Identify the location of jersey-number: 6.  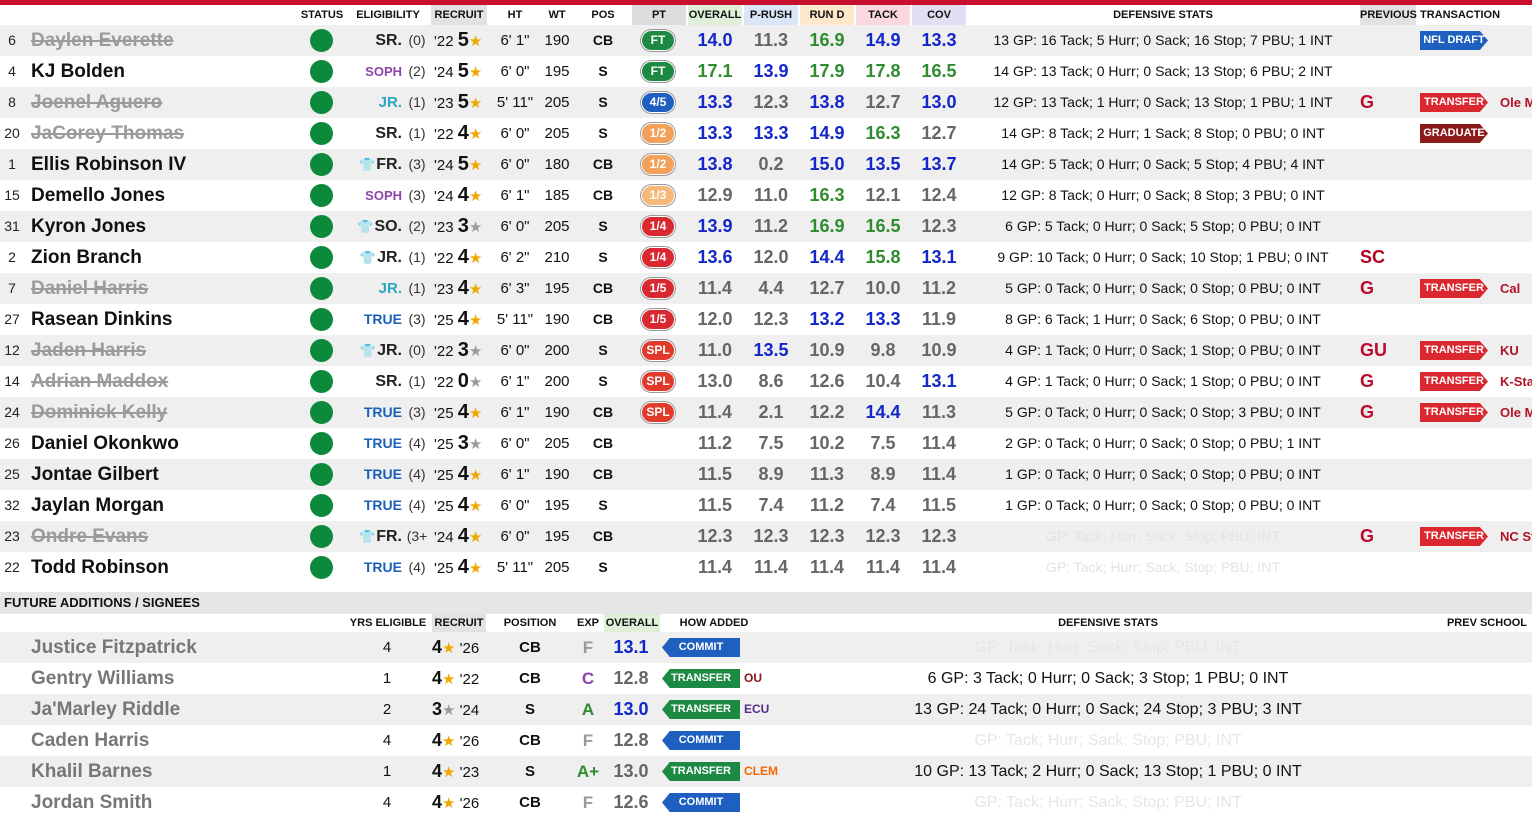
(12, 40).